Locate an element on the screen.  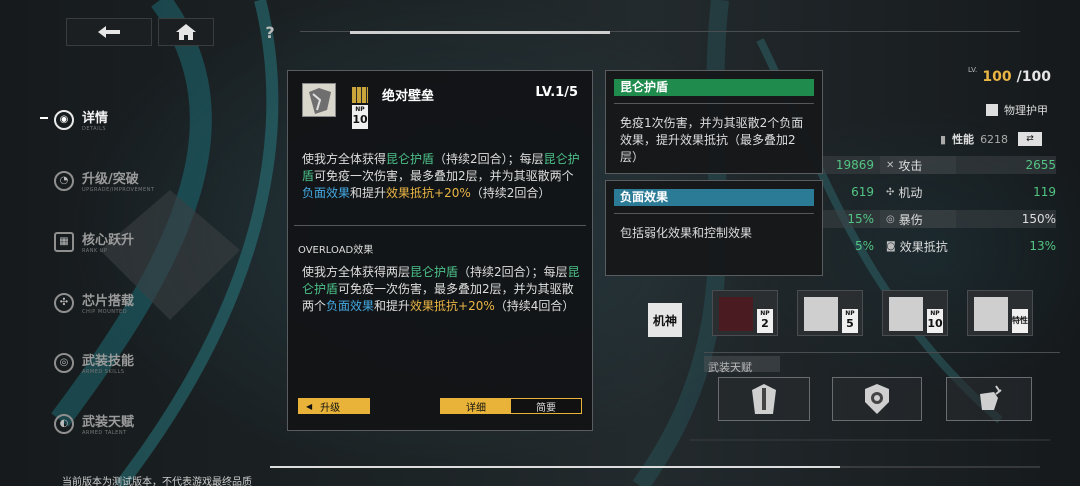
stat-left-value: 5% is located at coordinates (864, 246).